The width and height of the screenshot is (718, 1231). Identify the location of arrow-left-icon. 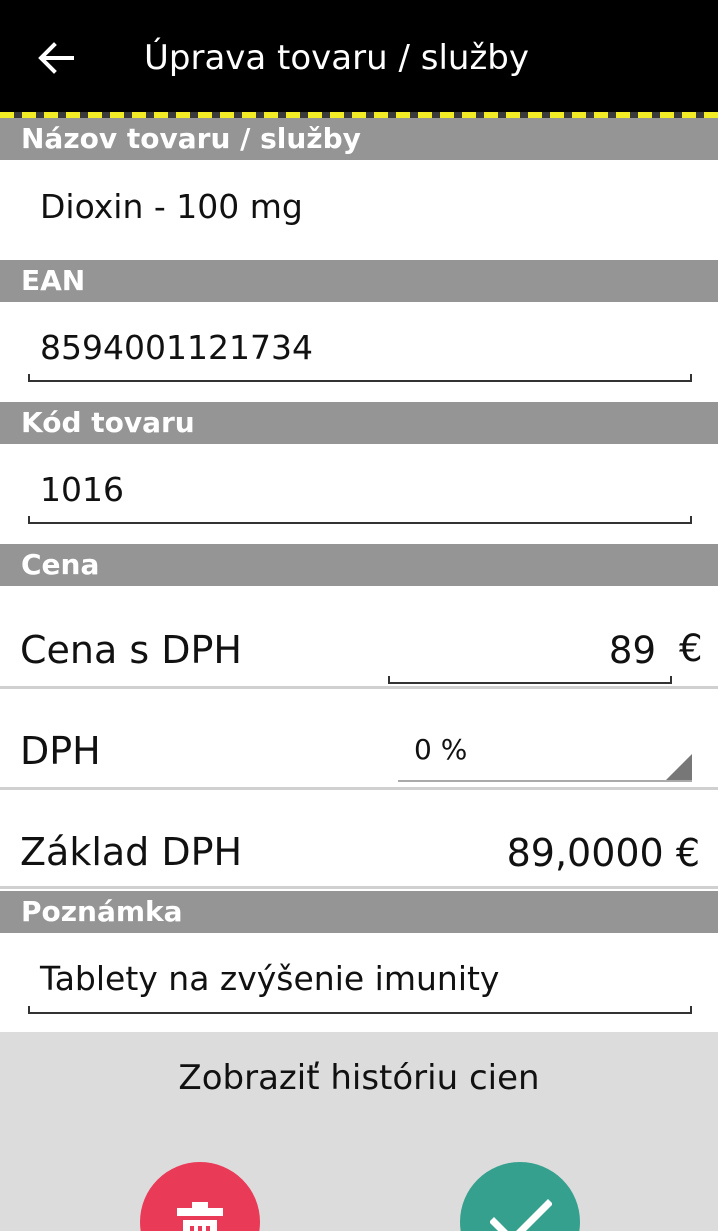
(56, 58).